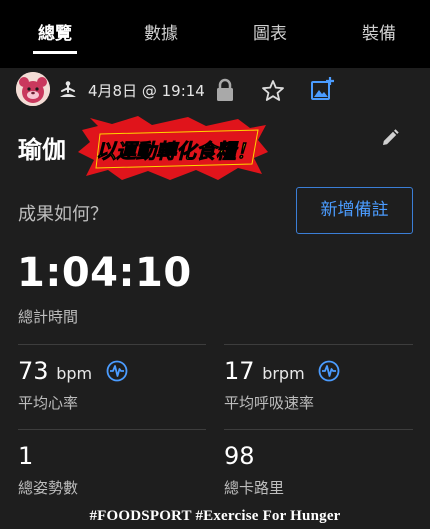 This screenshot has height=529, width=430. Describe the element at coordinates (117, 374) in the screenshot. I see `heart-rate-wave-icon` at that location.